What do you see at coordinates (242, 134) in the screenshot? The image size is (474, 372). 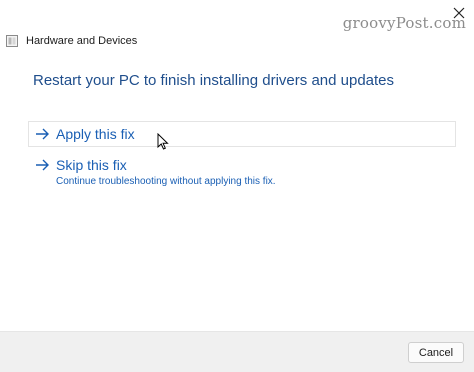 I see `apply-fix-option: Apply this fix` at bounding box center [242, 134].